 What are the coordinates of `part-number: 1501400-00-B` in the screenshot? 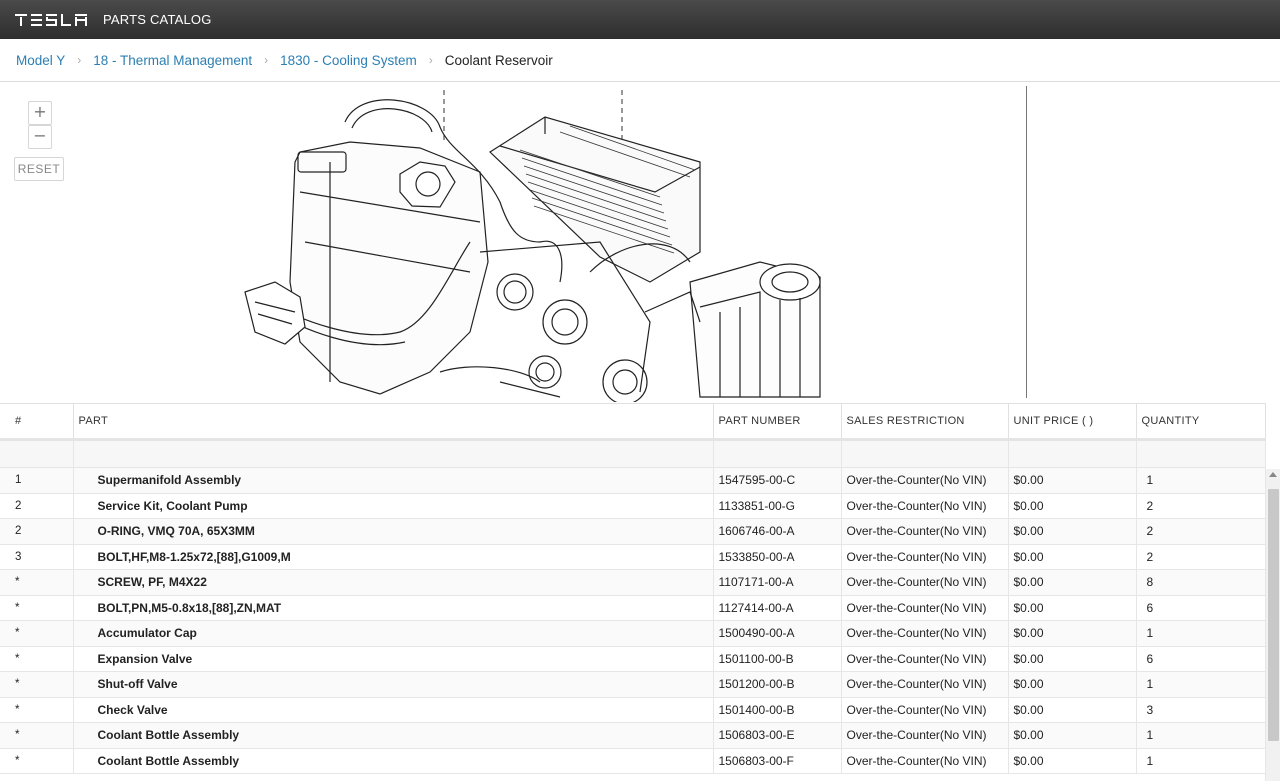 It's located at (777, 710).